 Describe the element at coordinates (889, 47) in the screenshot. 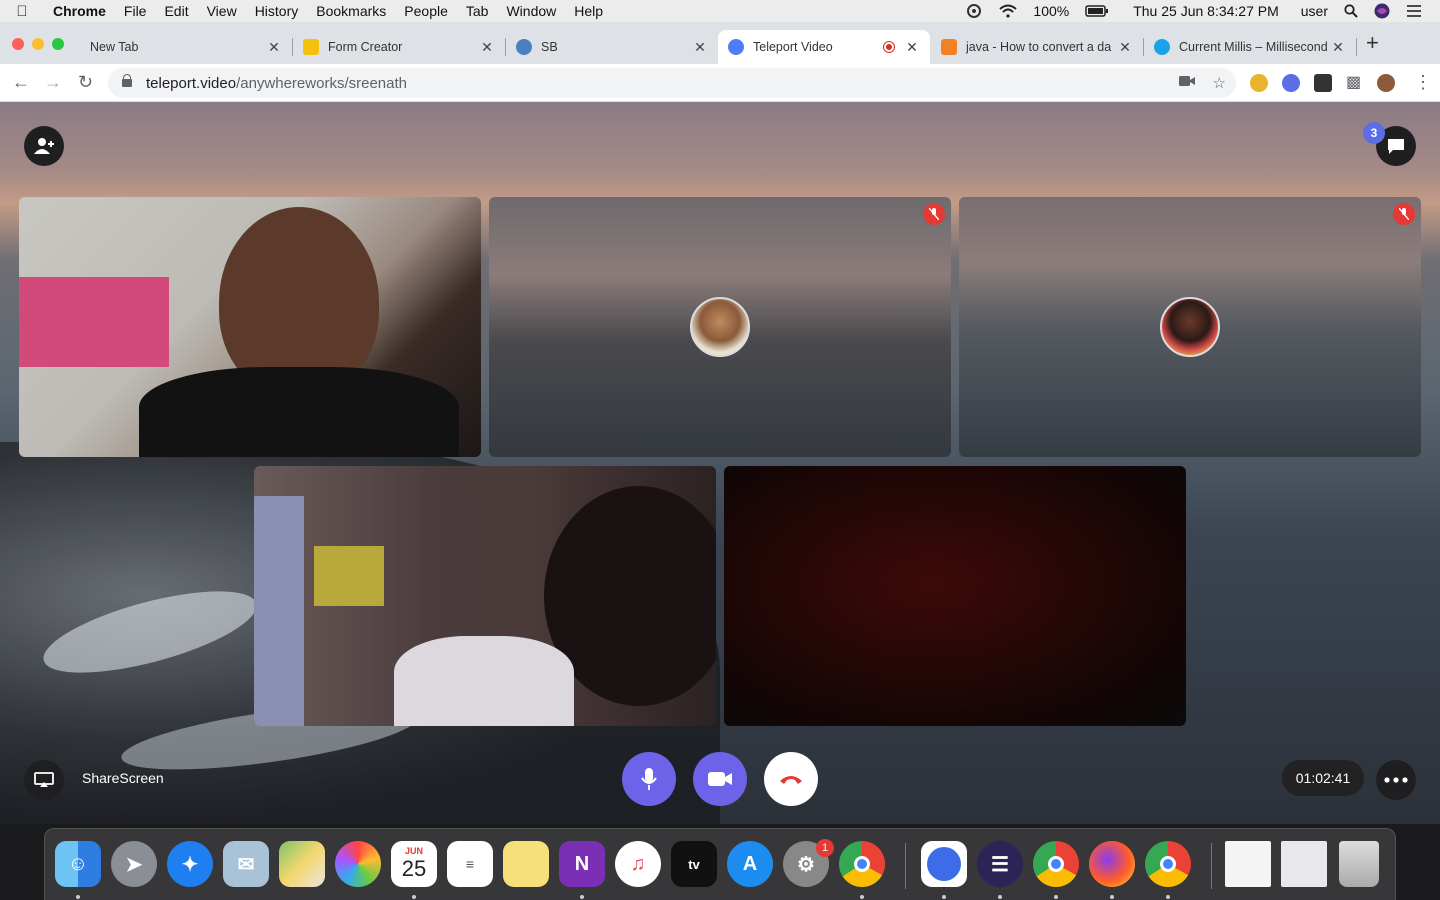

I see `recording-indicator-icon` at that location.